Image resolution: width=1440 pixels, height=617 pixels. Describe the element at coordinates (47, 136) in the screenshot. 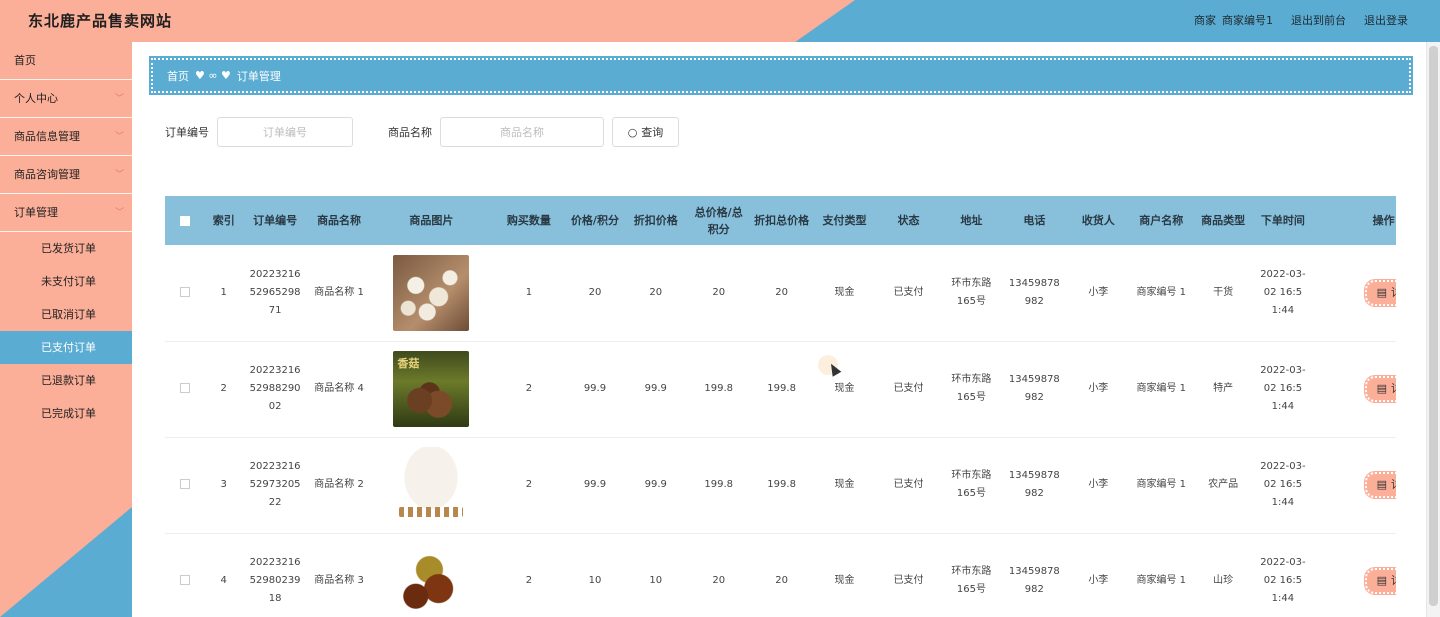

I see `sidebar-item-label: 商品信息管理` at that location.